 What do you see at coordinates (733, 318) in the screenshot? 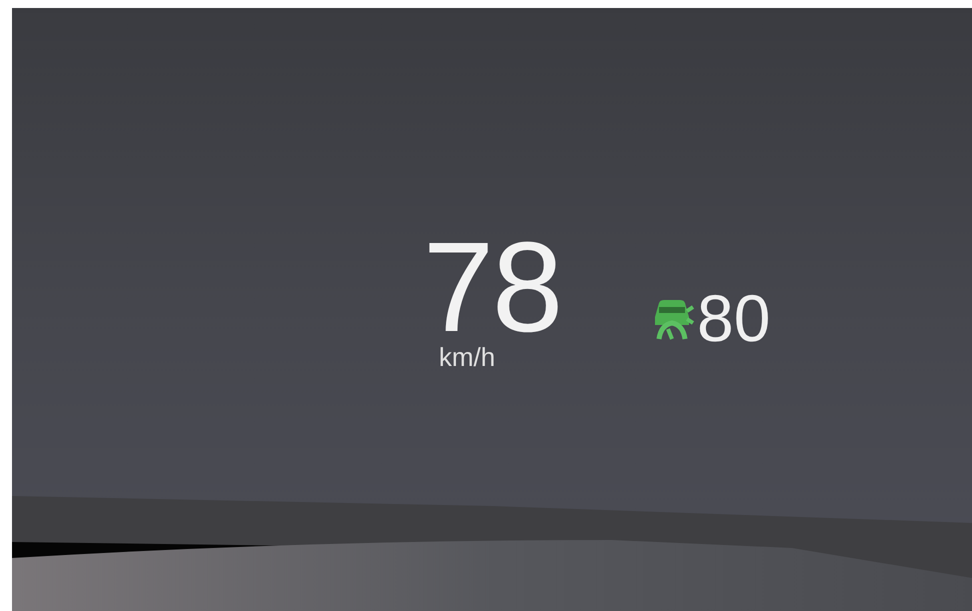
I see `speed-limit: 80` at bounding box center [733, 318].